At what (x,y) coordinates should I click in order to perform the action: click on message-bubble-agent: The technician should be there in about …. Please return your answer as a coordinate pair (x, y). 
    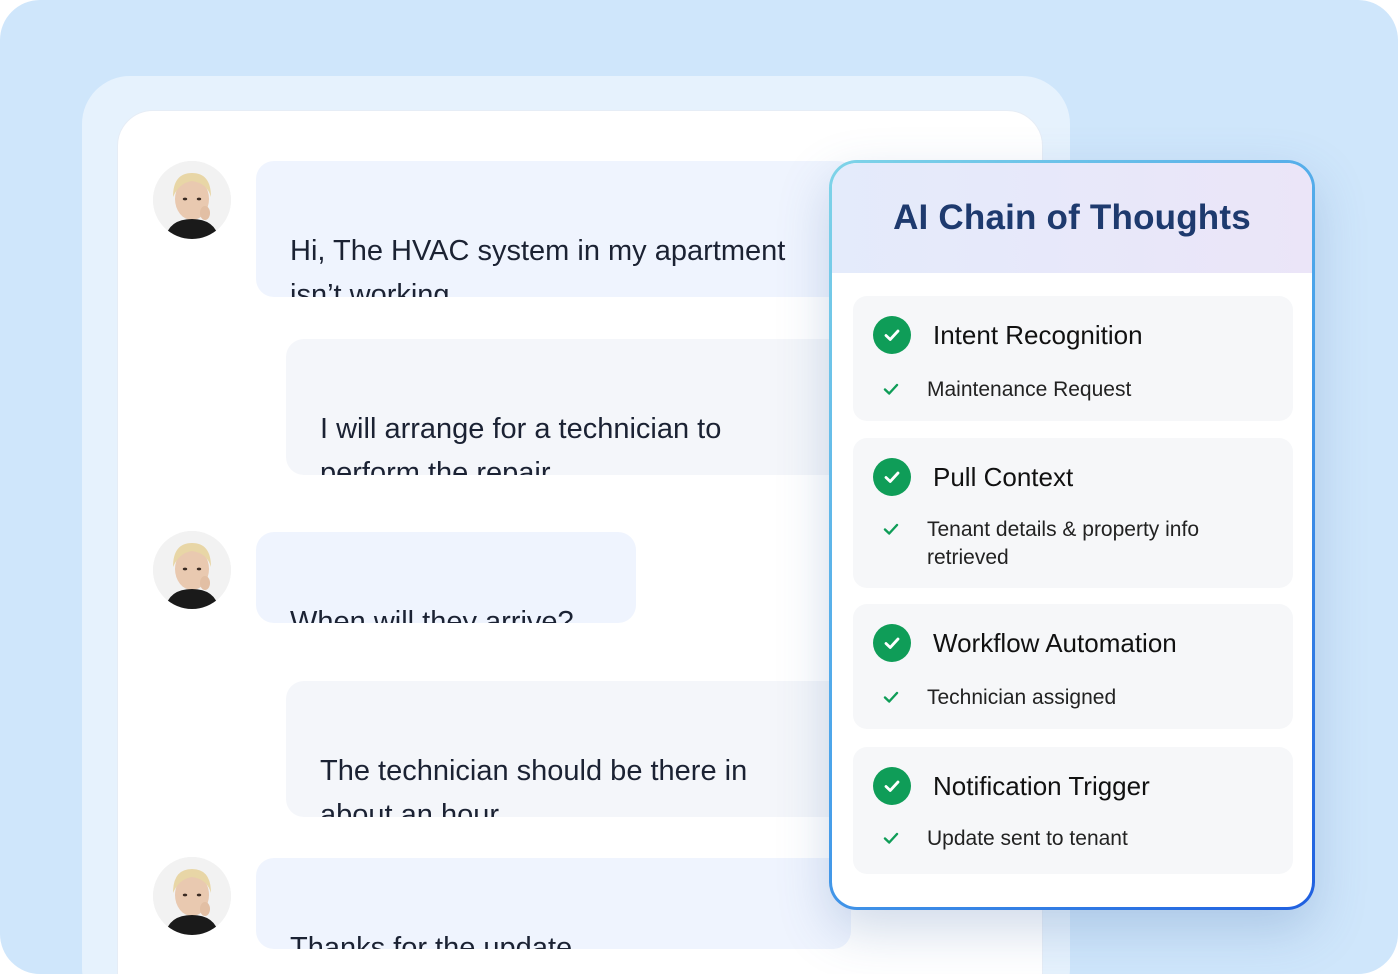
    Looking at the image, I should click on (571, 749).